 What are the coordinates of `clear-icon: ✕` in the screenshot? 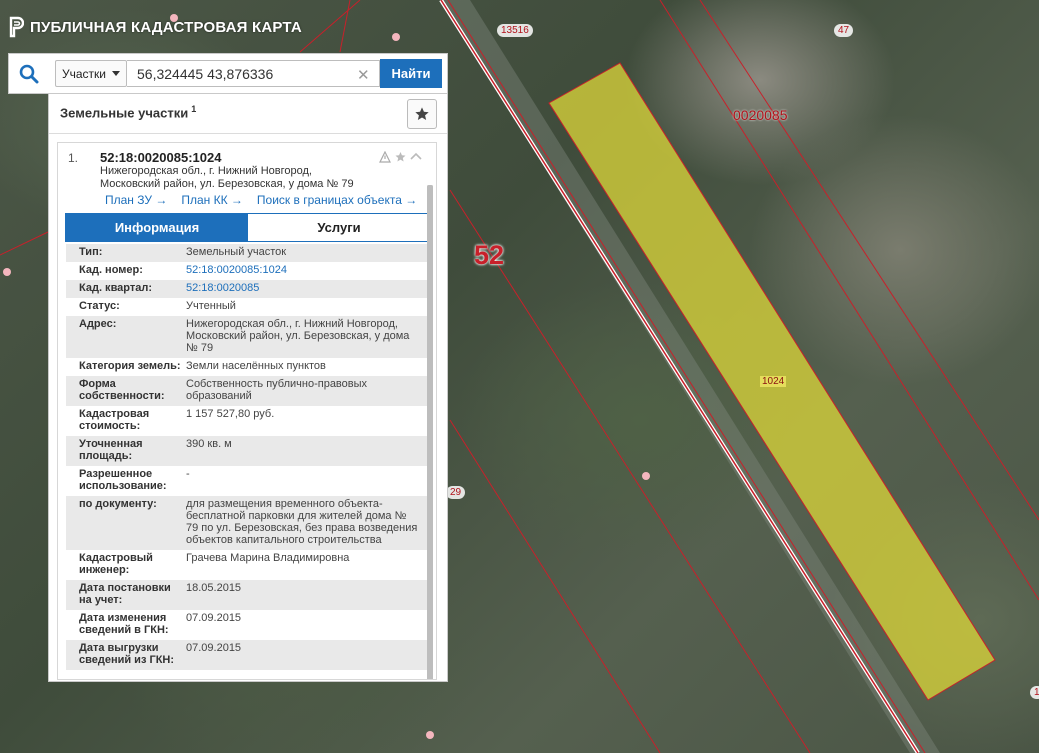 It's located at (363, 75).